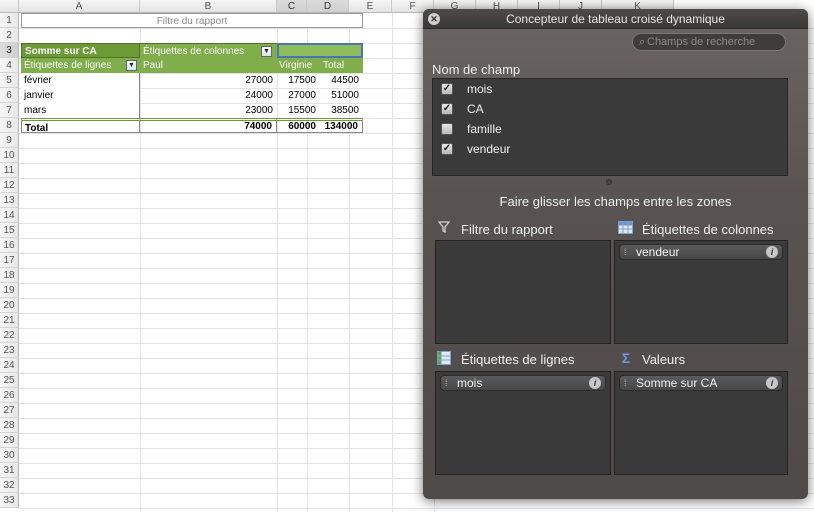  I want to click on row-labels-icon, so click(444, 358).